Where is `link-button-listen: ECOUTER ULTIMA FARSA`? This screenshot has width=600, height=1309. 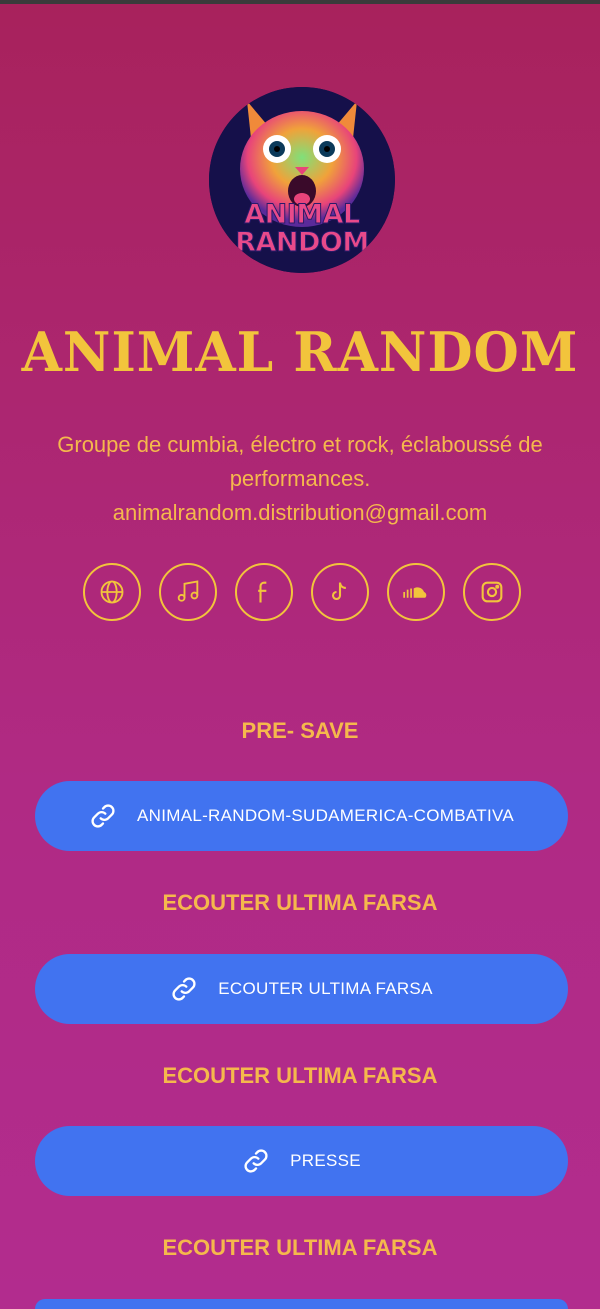 link-button-listen: ECOUTER ULTIMA FARSA is located at coordinates (301, 989).